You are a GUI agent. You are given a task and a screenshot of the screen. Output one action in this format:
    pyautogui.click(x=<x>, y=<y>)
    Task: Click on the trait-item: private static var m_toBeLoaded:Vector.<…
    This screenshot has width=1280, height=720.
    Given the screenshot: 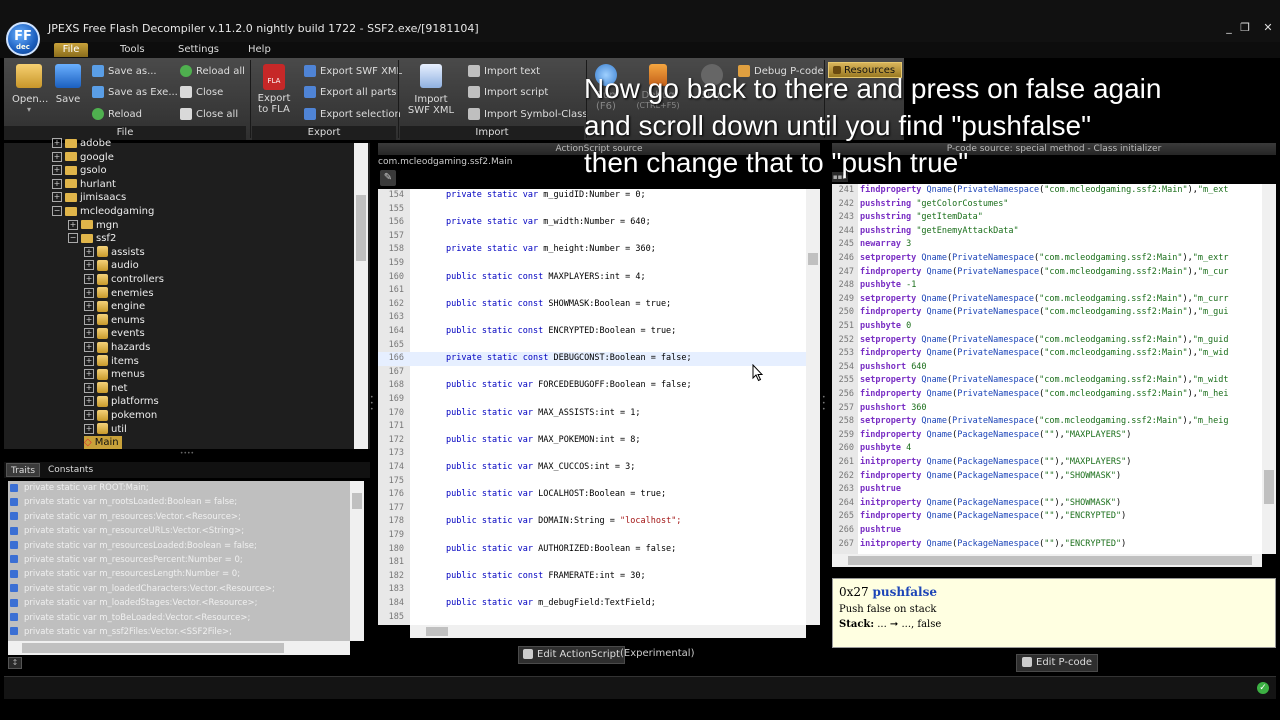 What is the action you would take?
    pyautogui.click(x=180, y=618)
    